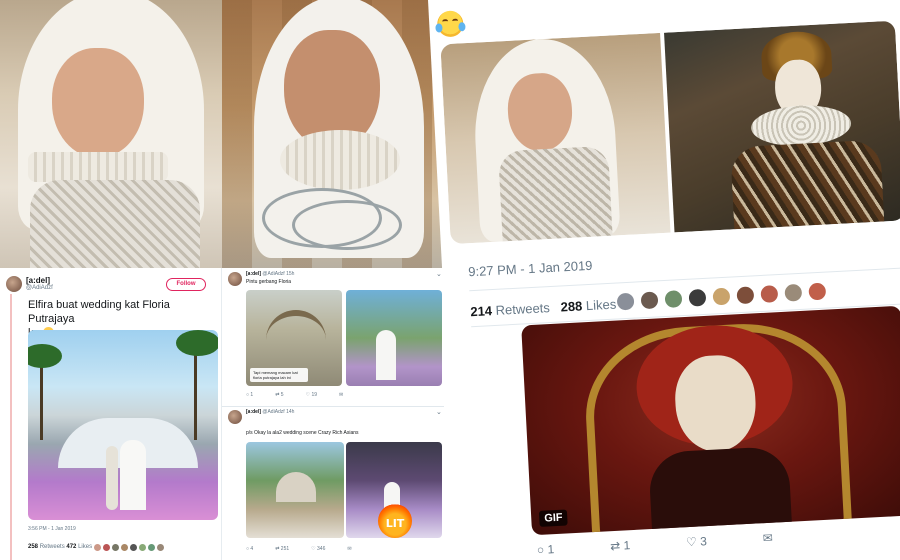  Describe the element at coordinates (123, 425) in the screenshot. I see `wedding-photo` at that location.